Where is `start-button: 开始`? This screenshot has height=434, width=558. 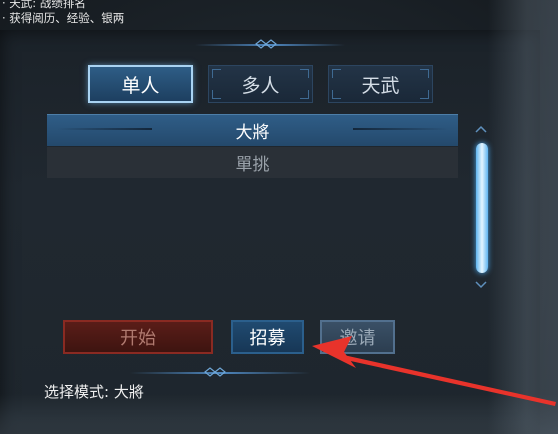
start-button: 开始 is located at coordinates (138, 337).